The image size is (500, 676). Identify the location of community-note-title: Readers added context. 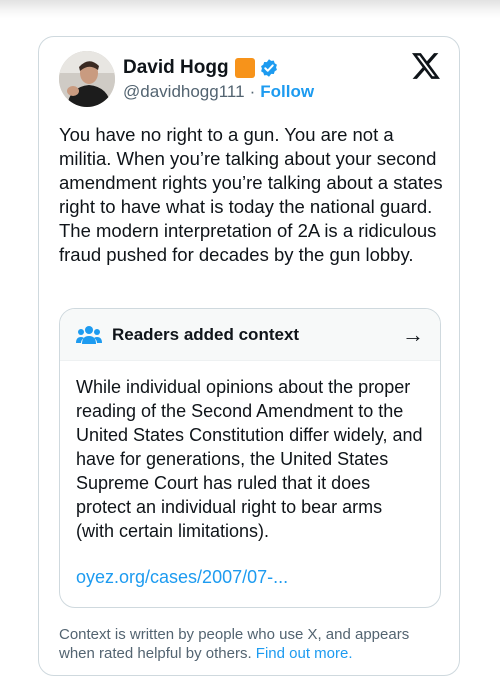
(206, 334).